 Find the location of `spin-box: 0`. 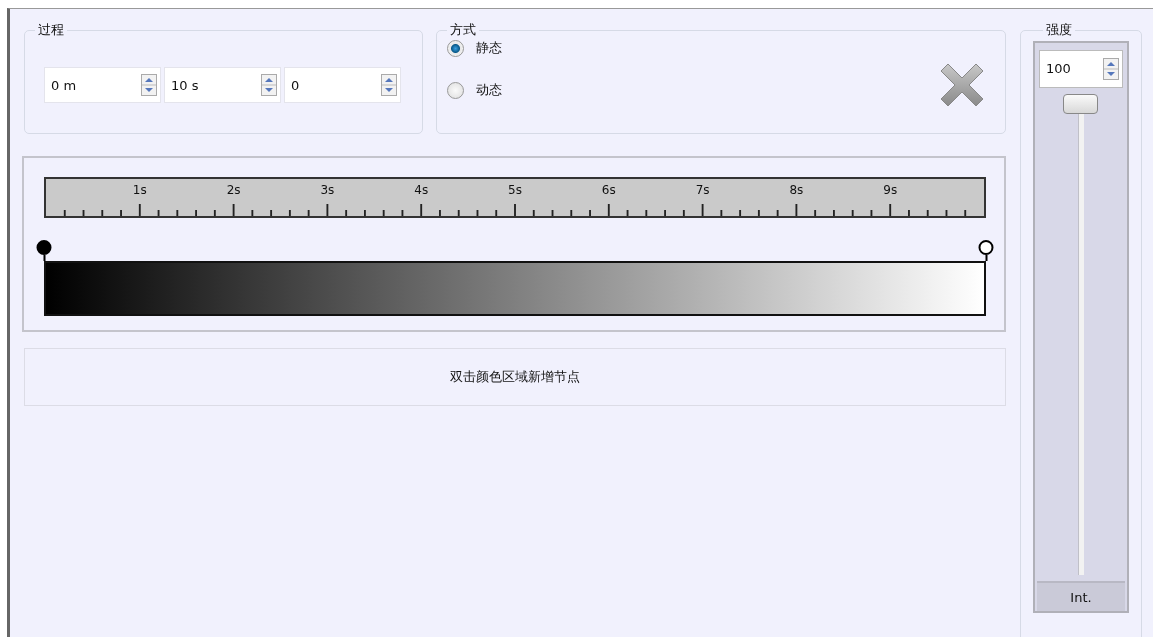

spin-box: 0 is located at coordinates (342, 85).